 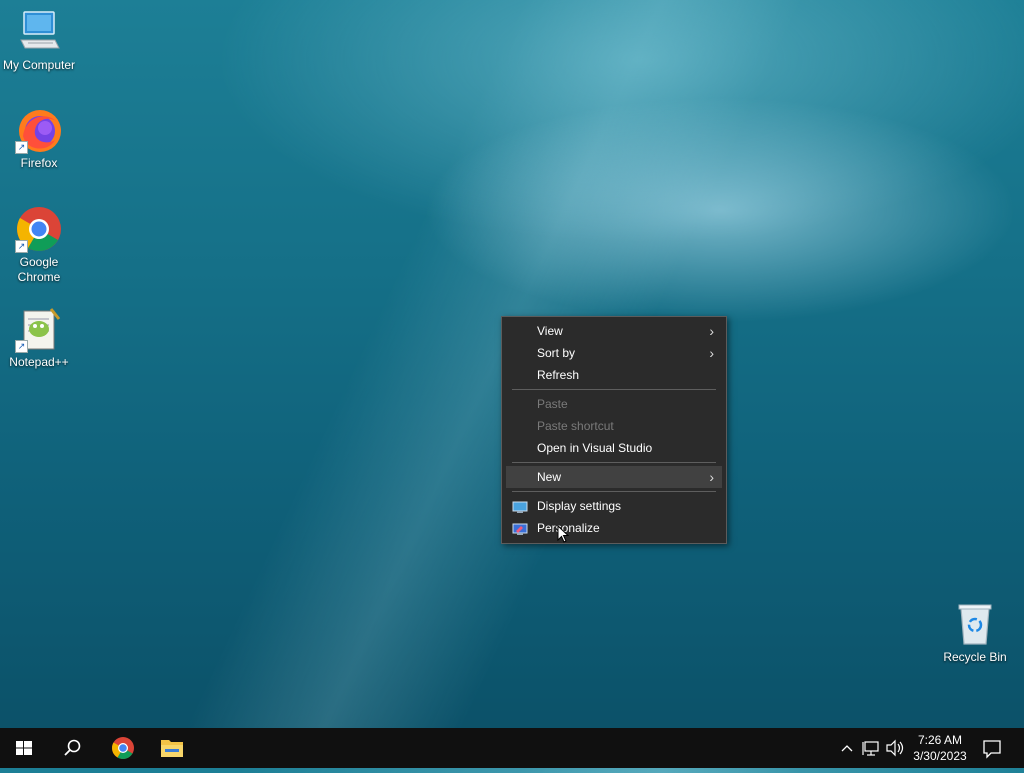 What do you see at coordinates (614, 448) in the screenshot?
I see `menu-item-open-in-visual-studio: Open in Visual Studio` at bounding box center [614, 448].